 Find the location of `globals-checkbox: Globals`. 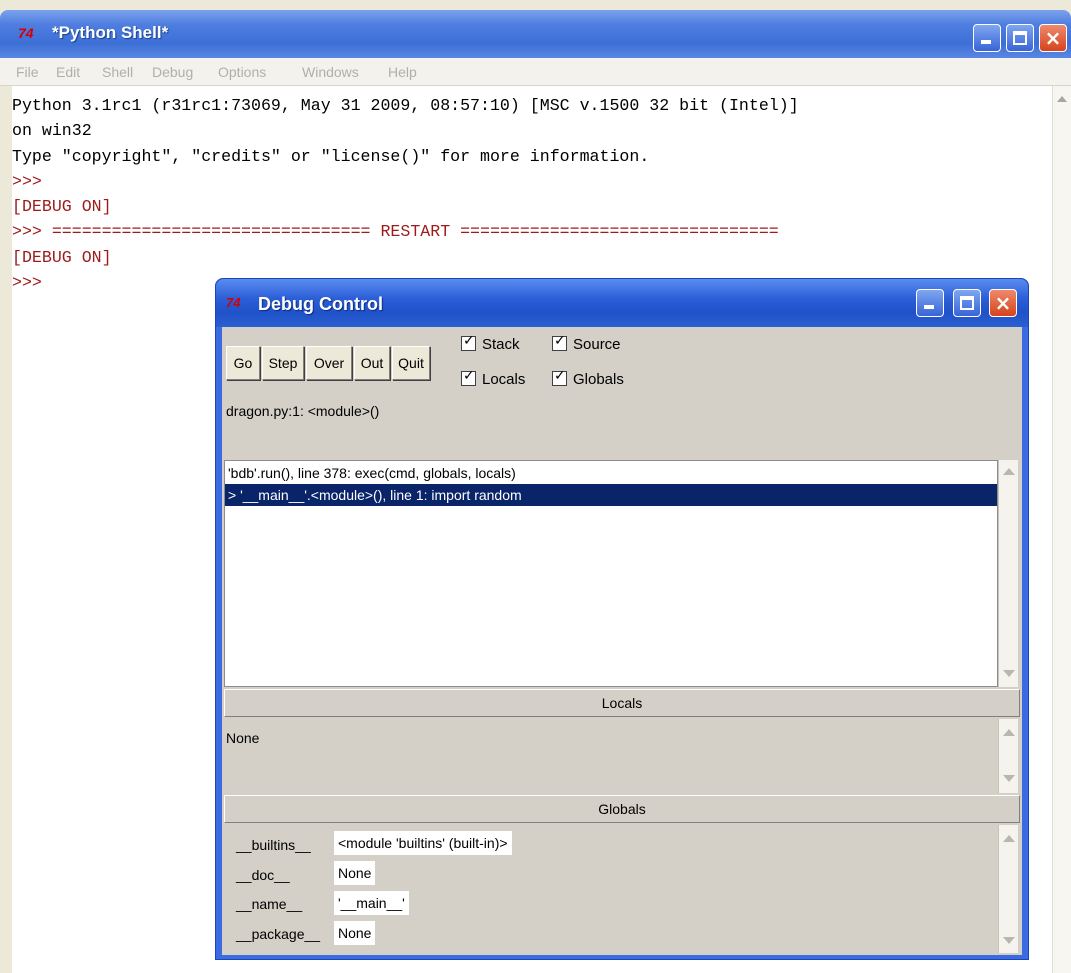

globals-checkbox: Globals is located at coordinates (588, 378).